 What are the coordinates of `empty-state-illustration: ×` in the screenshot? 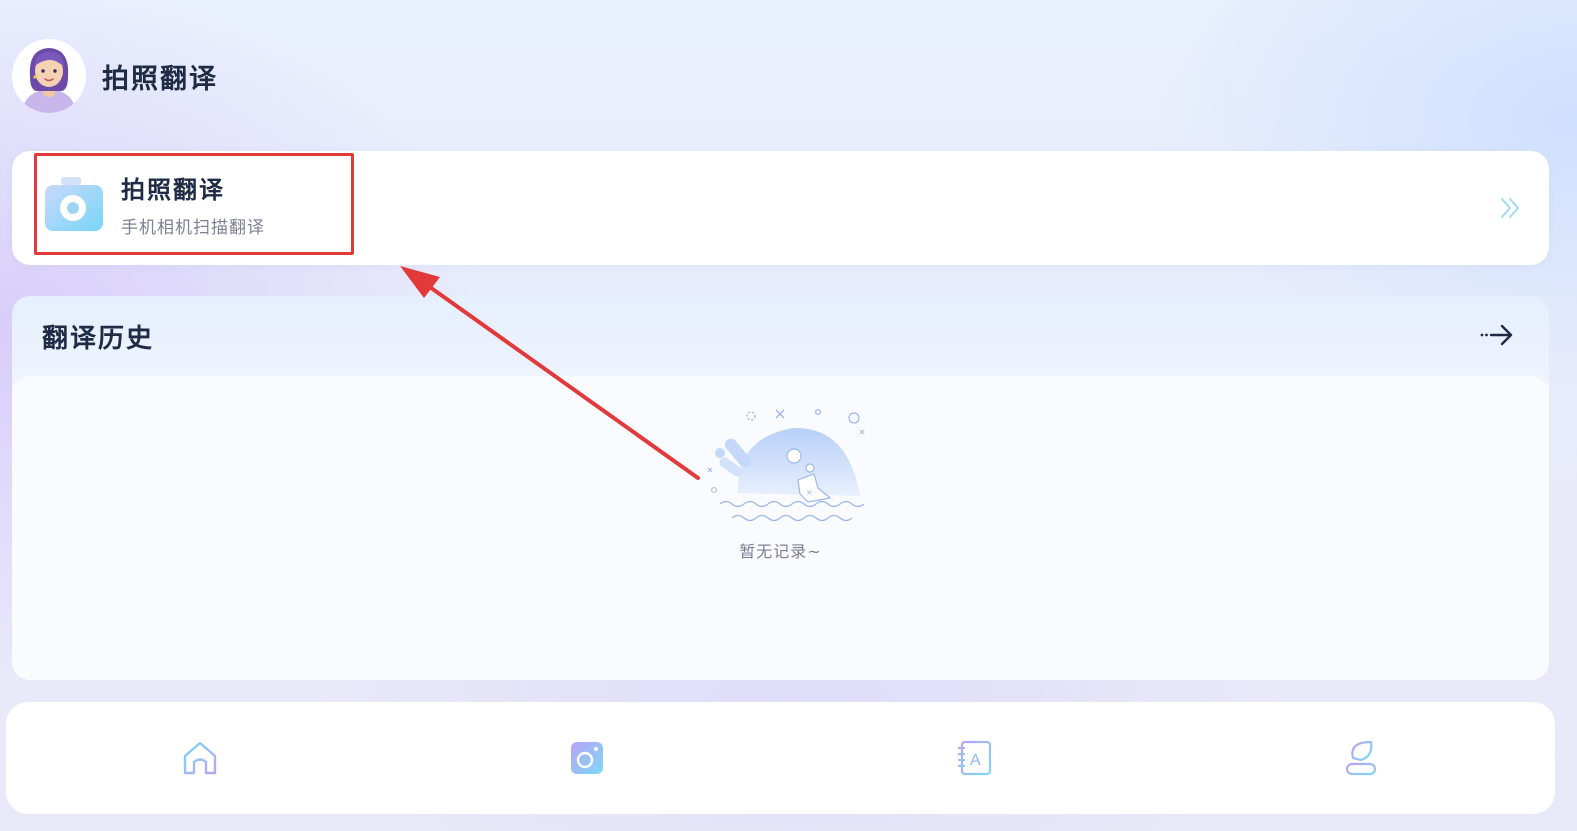 It's located at (783, 465).